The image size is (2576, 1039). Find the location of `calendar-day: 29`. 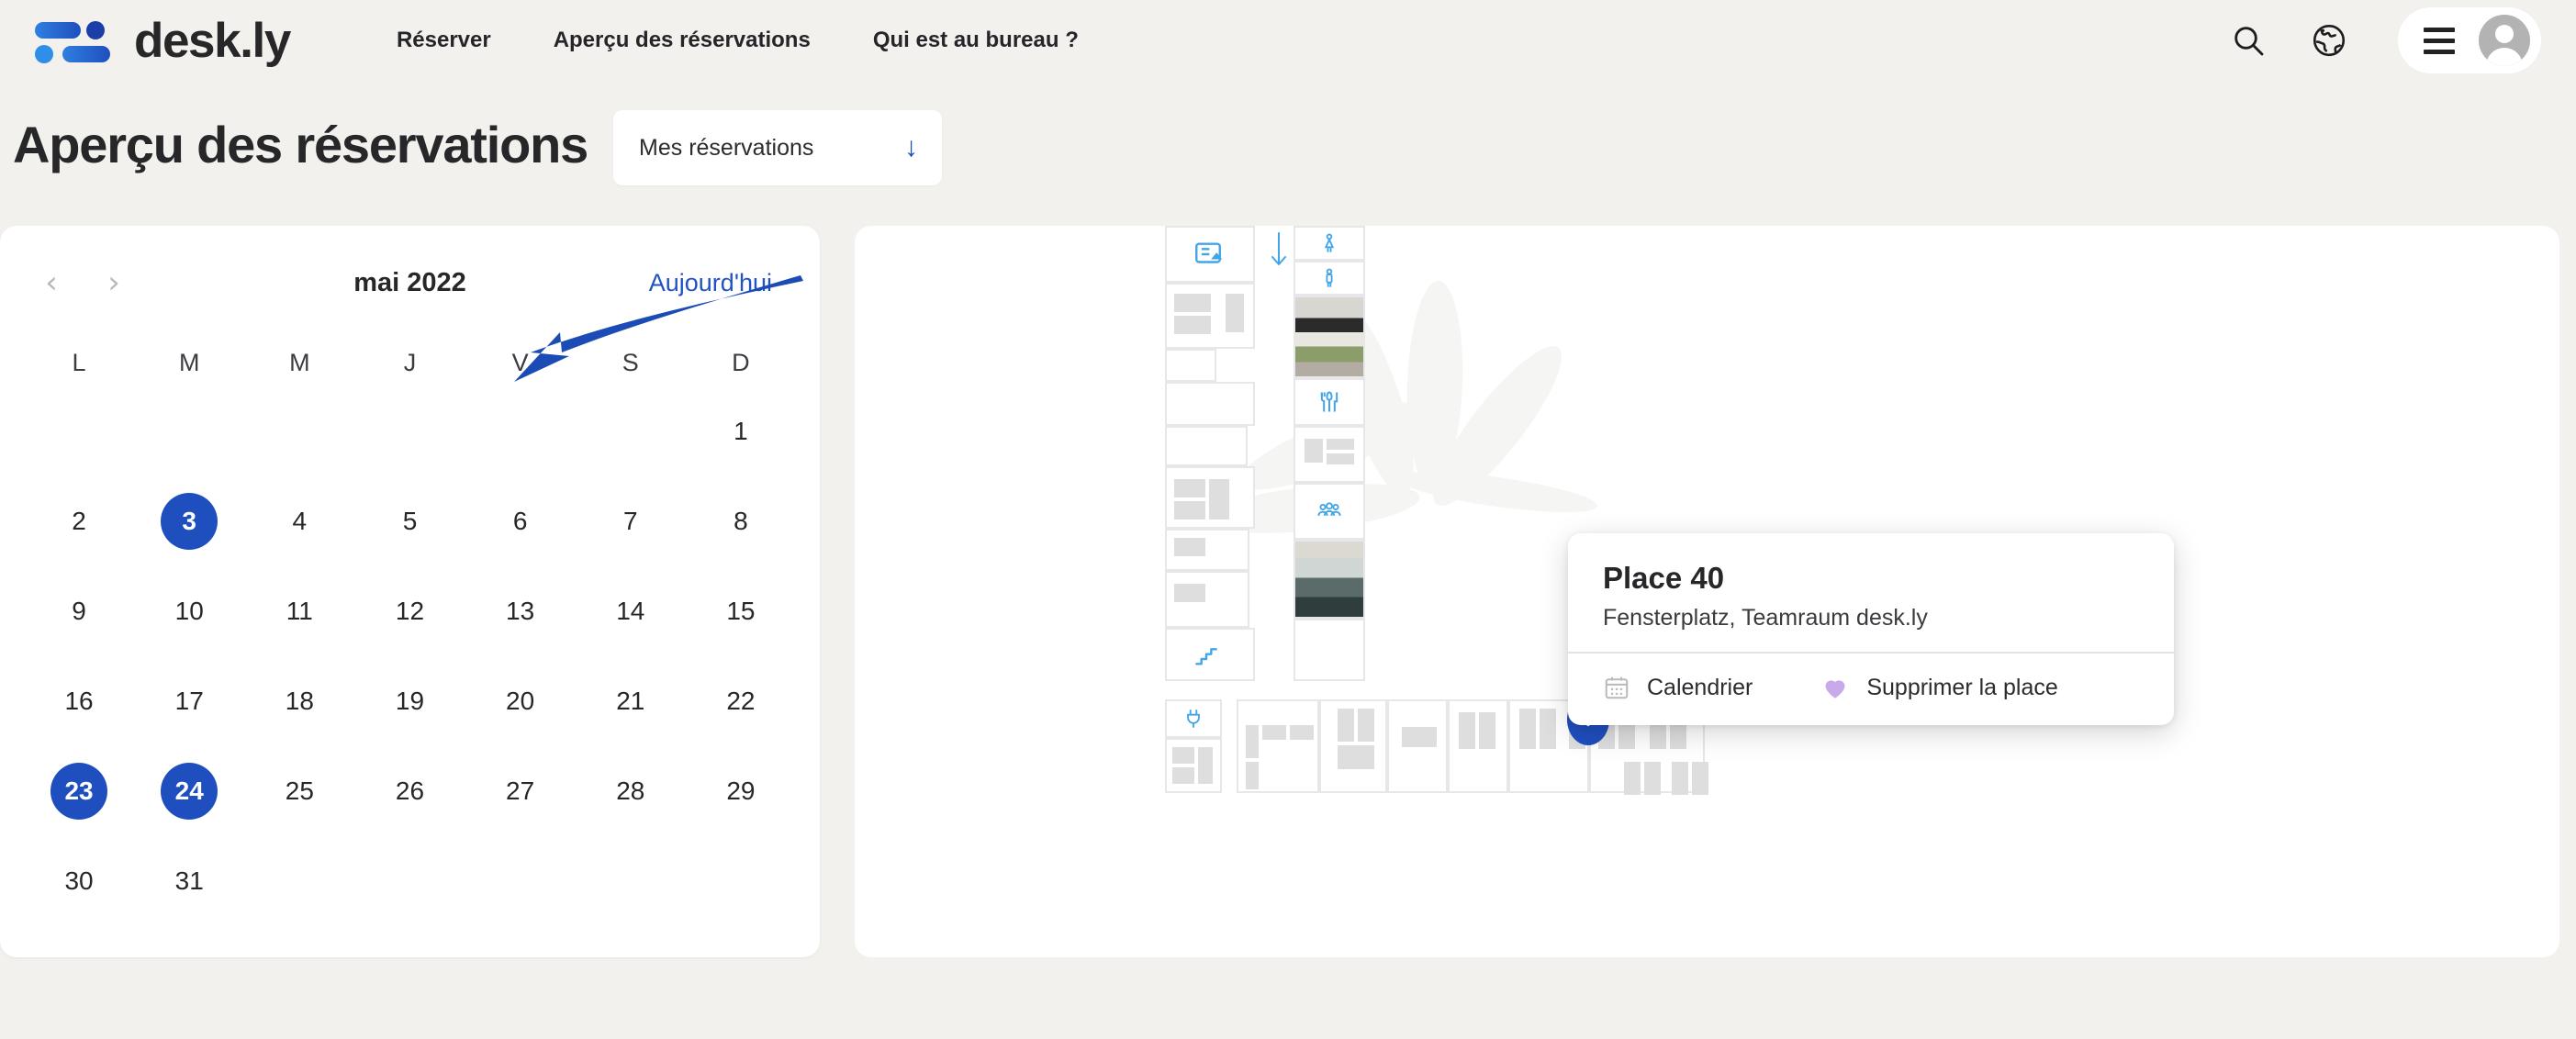

calendar-day: 29 is located at coordinates (741, 791).